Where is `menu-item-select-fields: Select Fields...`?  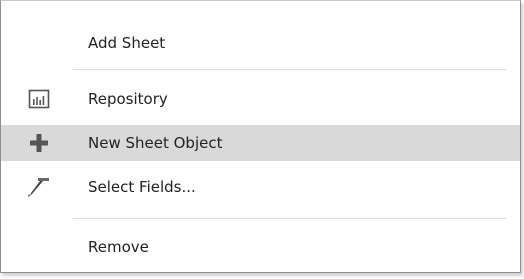 menu-item-select-fields: Select Fields... is located at coordinates (260, 187).